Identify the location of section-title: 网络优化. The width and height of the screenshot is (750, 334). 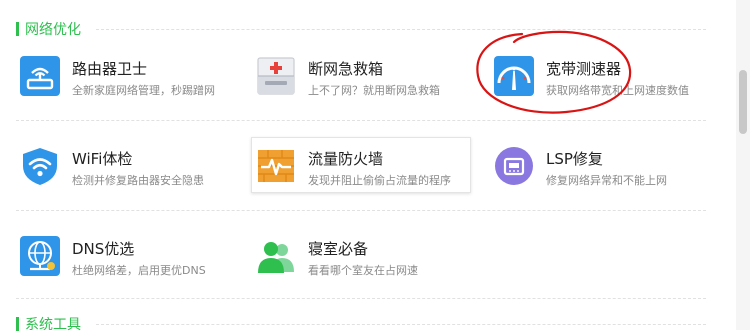
(53, 30).